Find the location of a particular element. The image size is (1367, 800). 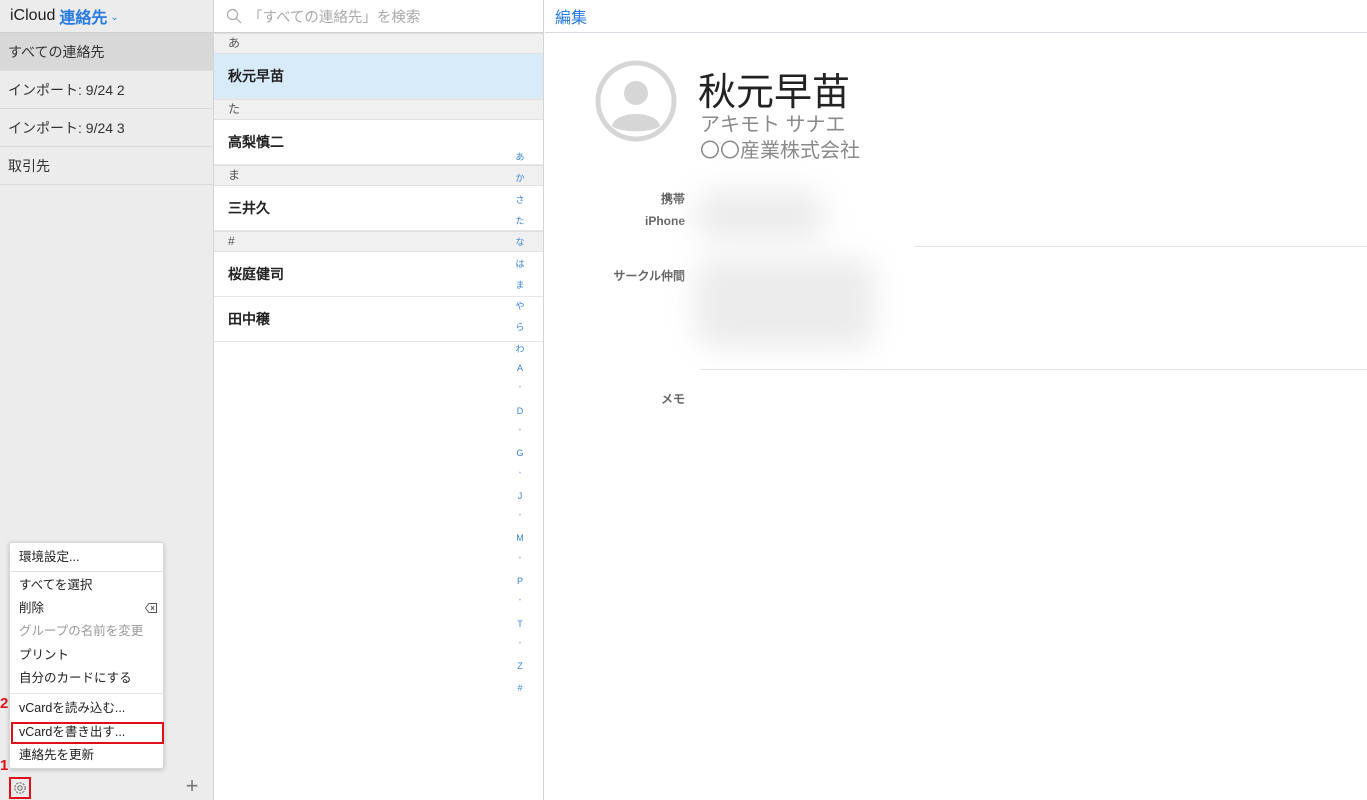

group-import-1: インポート: 9/24 2 is located at coordinates (106, 90).